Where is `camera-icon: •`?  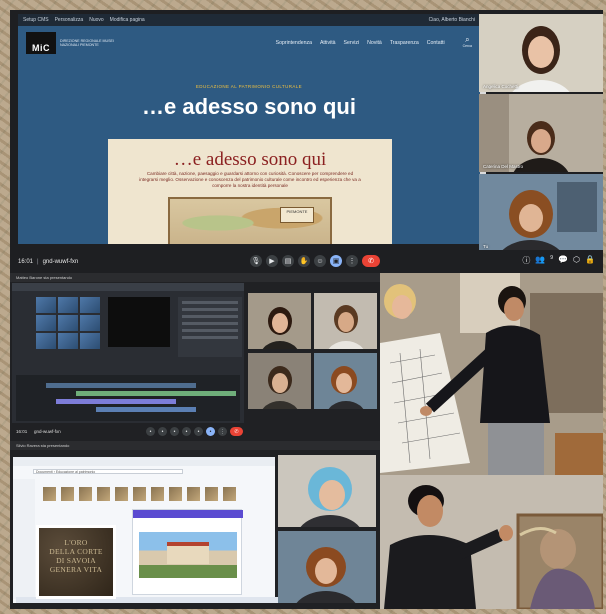 camera-icon: • is located at coordinates (162, 431).